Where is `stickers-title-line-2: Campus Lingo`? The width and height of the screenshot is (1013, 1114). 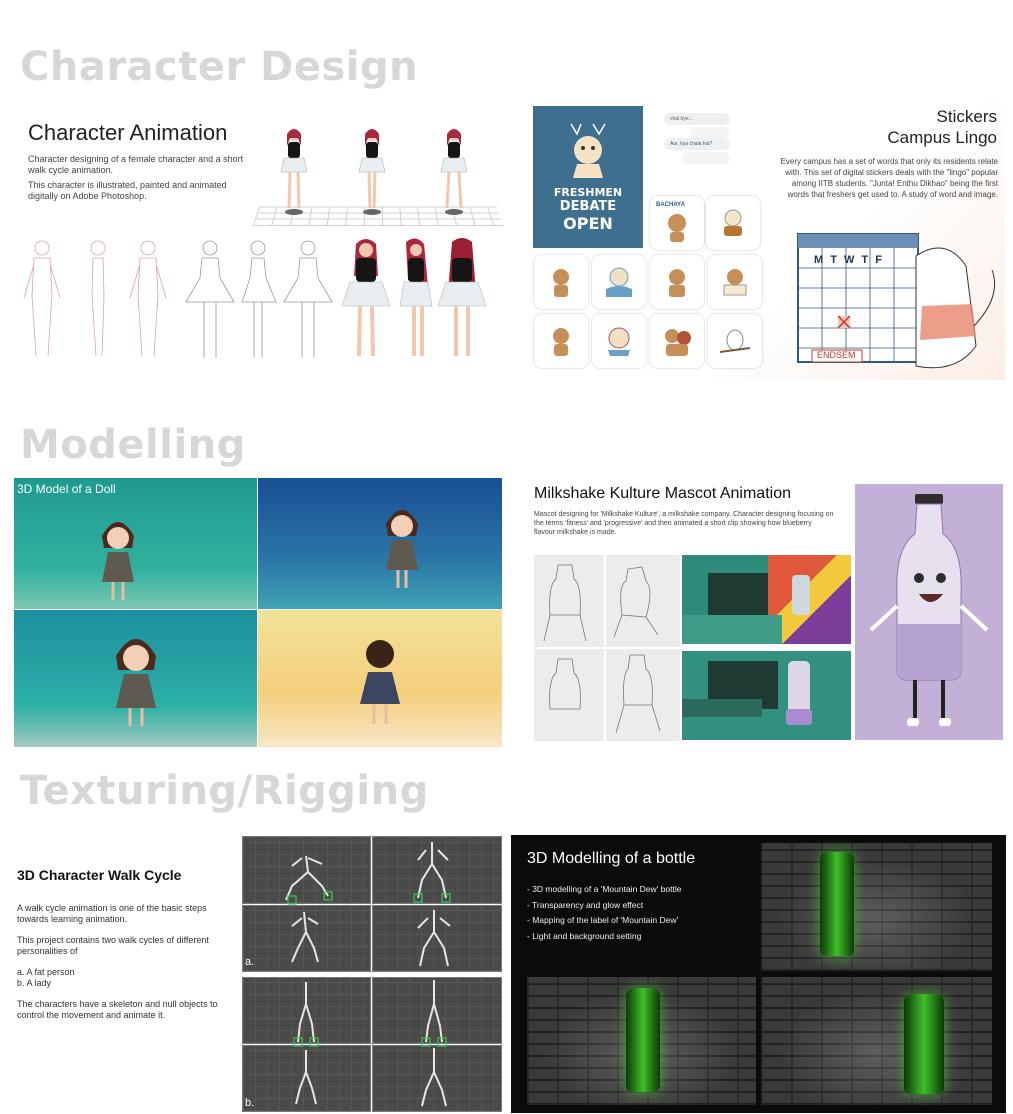
stickers-title-line-2: Campus Lingo is located at coordinates (942, 137).